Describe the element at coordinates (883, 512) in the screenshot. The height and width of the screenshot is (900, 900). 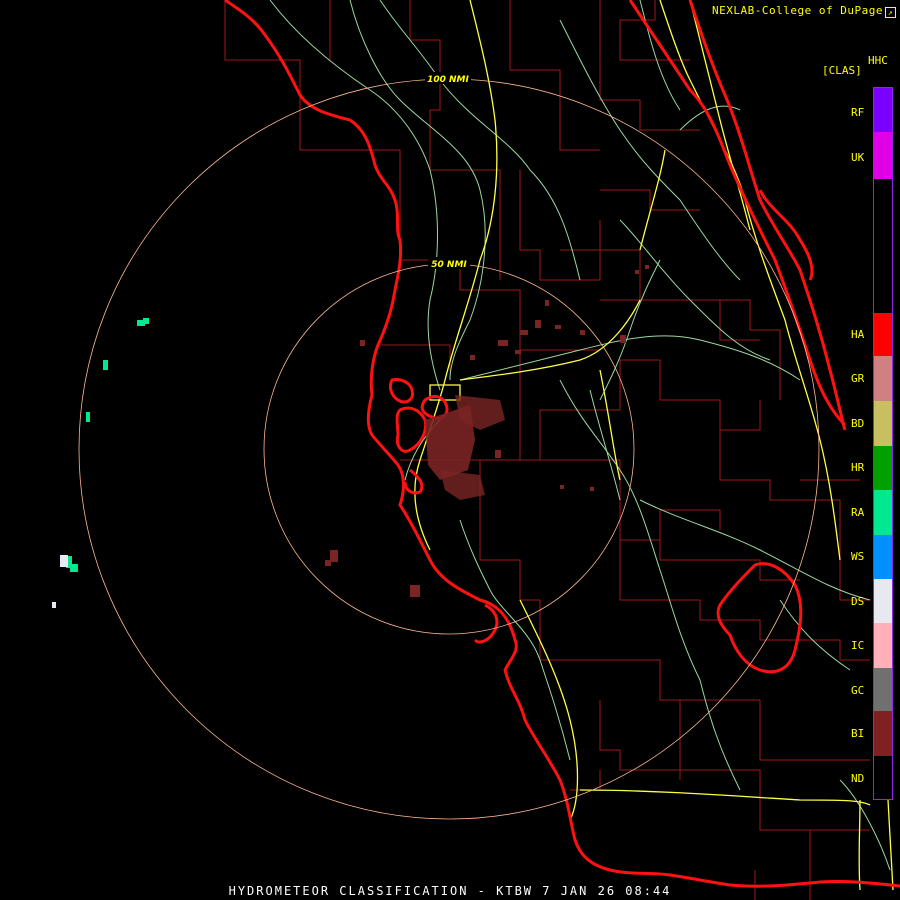
I see `legend-swatch-ra` at that location.